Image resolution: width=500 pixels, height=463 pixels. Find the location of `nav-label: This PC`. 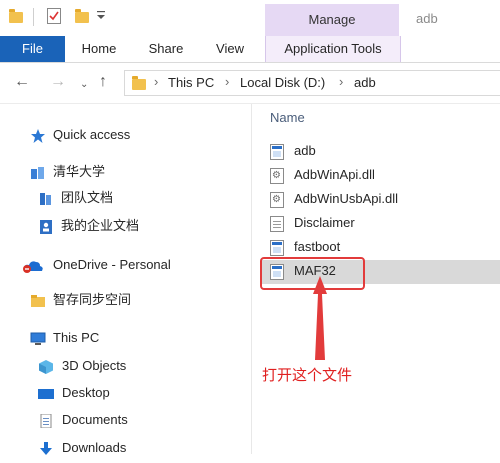

nav-label: This PC is located at coordinates (76, 337).